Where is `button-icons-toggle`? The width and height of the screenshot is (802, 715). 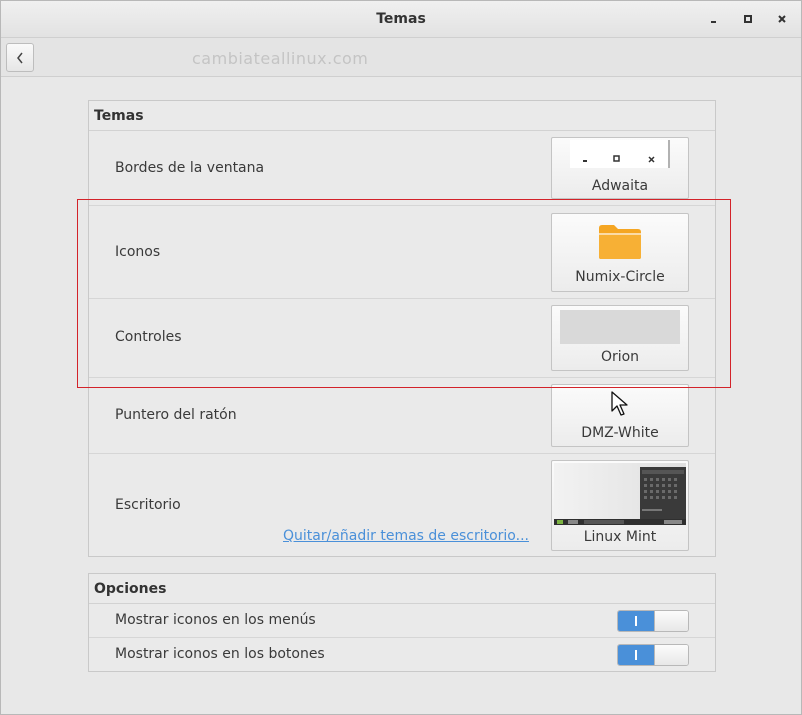
button-icons-toggle is located at coordinates (653, 655).